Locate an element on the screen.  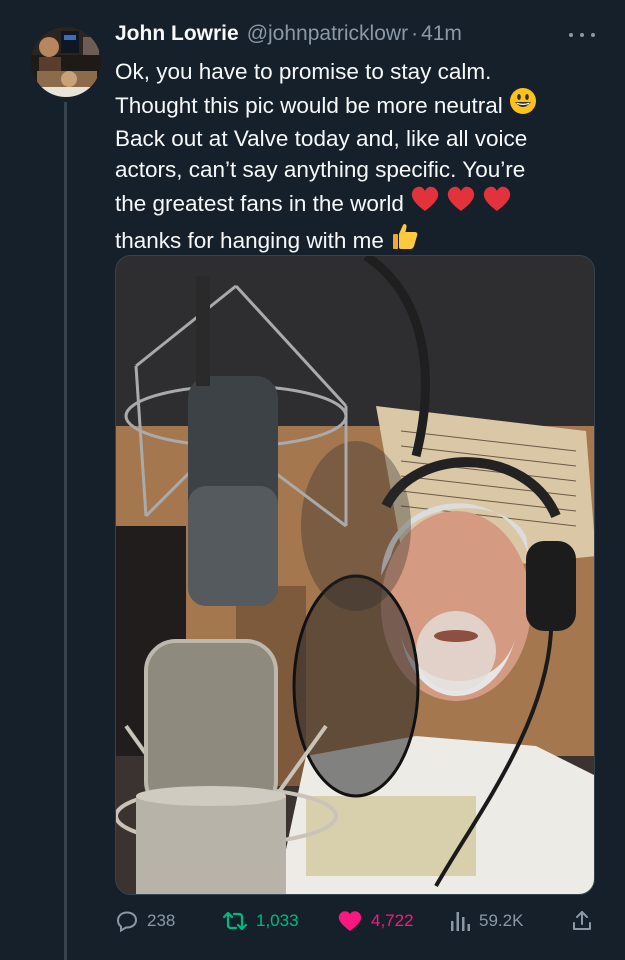
views-count: 59.2K is located at coordinates (501, 920).